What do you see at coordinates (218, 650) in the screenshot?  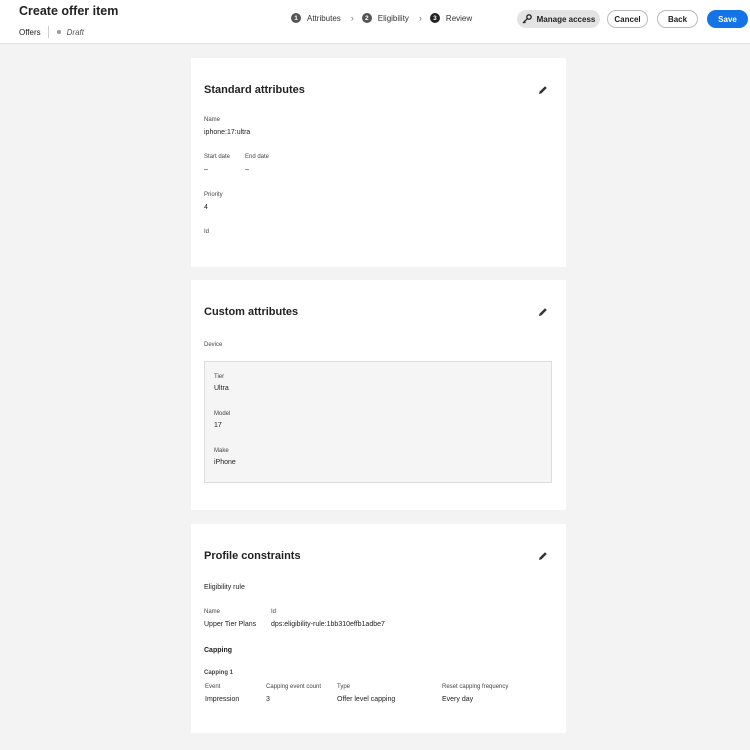 I see `capping-heading: Capping` at bounding box center [218, 650].